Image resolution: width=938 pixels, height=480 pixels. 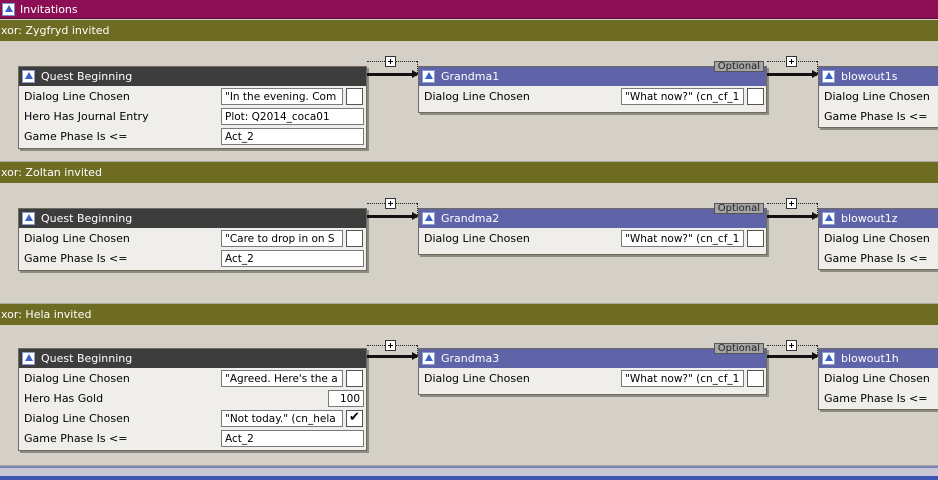 What do you see at coordinates (282, 378) in the screenshot?
I see `condition-value-field: "Agreed. Here's the a` at bounding box center [282, 378].